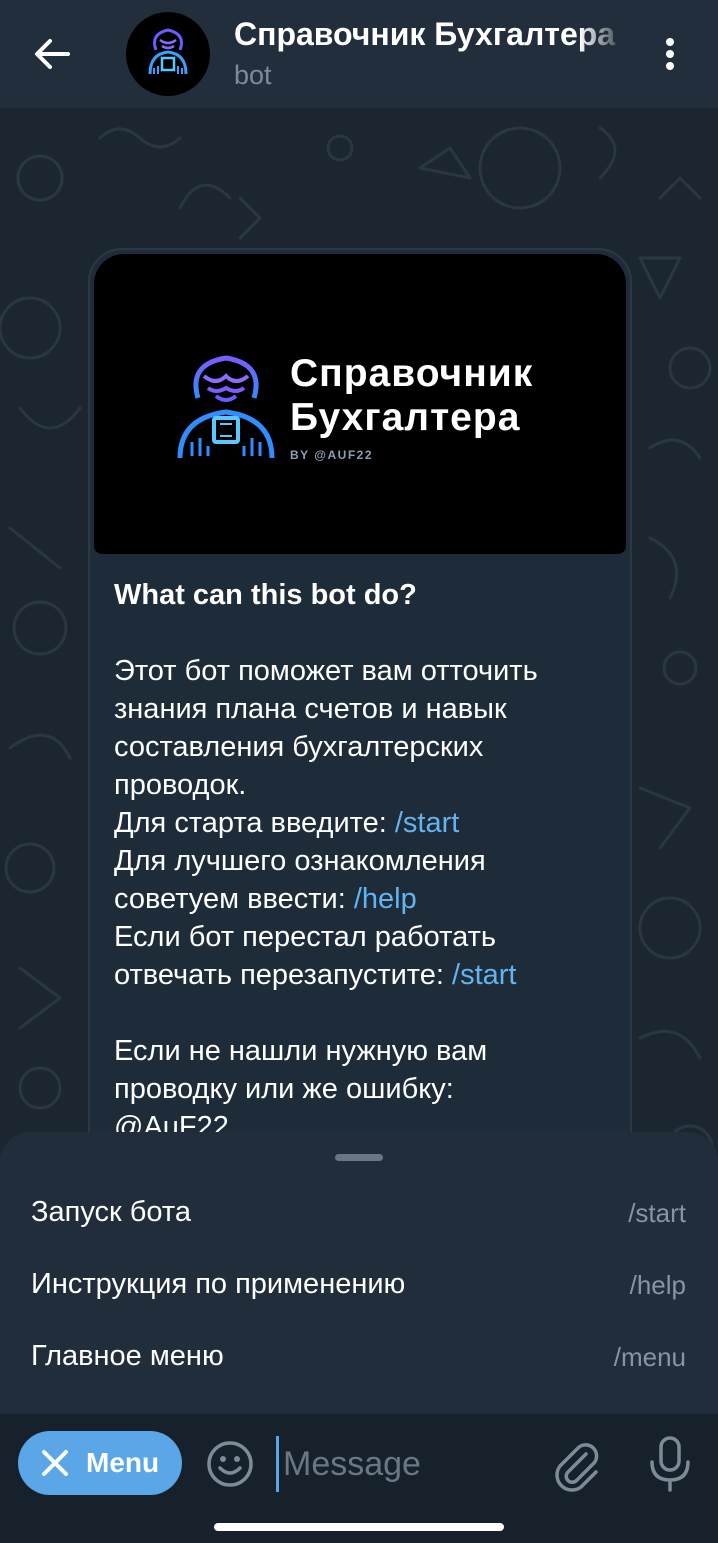 Image resolution: width=718 pixels, height=1543 pixels. I want to click on arrow-left-icon, so click(52, 54).